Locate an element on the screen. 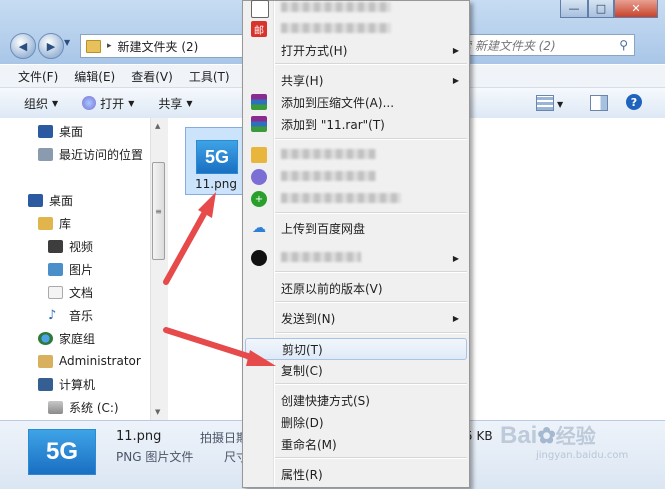 The width and height of the screenshot is (665, 489). annotation-arrows is located at coordinates (219, 279).